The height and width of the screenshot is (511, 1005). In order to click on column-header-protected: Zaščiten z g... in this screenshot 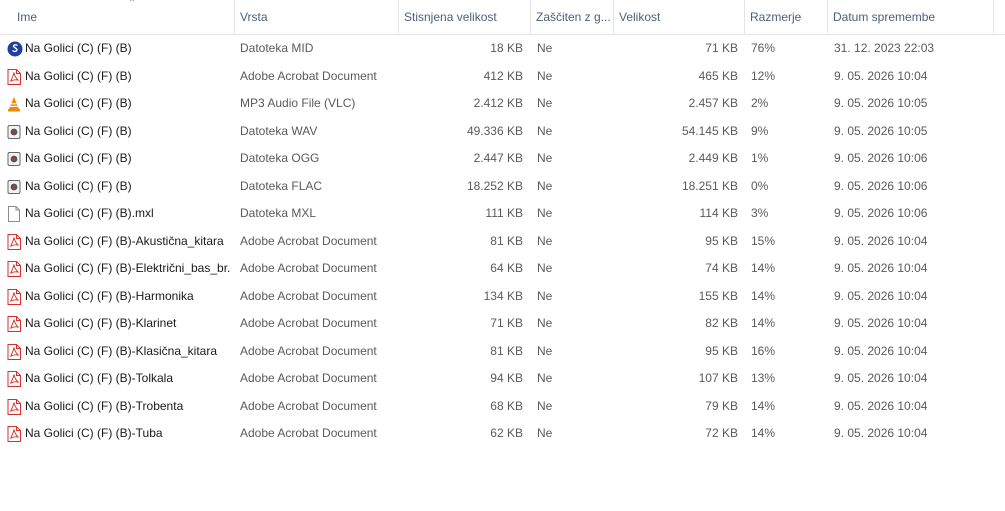, I will do `click(572, 17)`.